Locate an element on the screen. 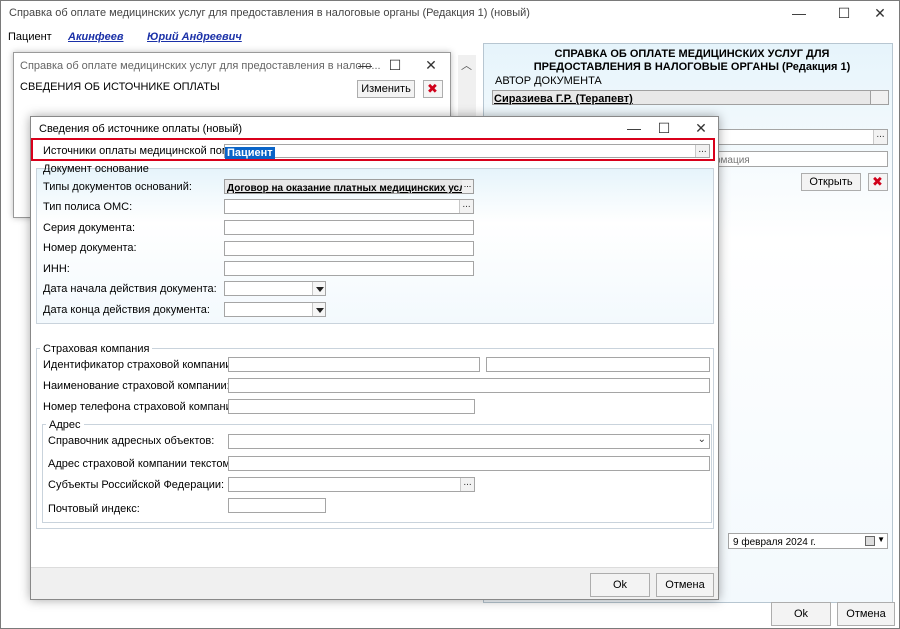 The height and width of the screenshot is (629, 900). calendar-icon is located at coordinates (870, 541).